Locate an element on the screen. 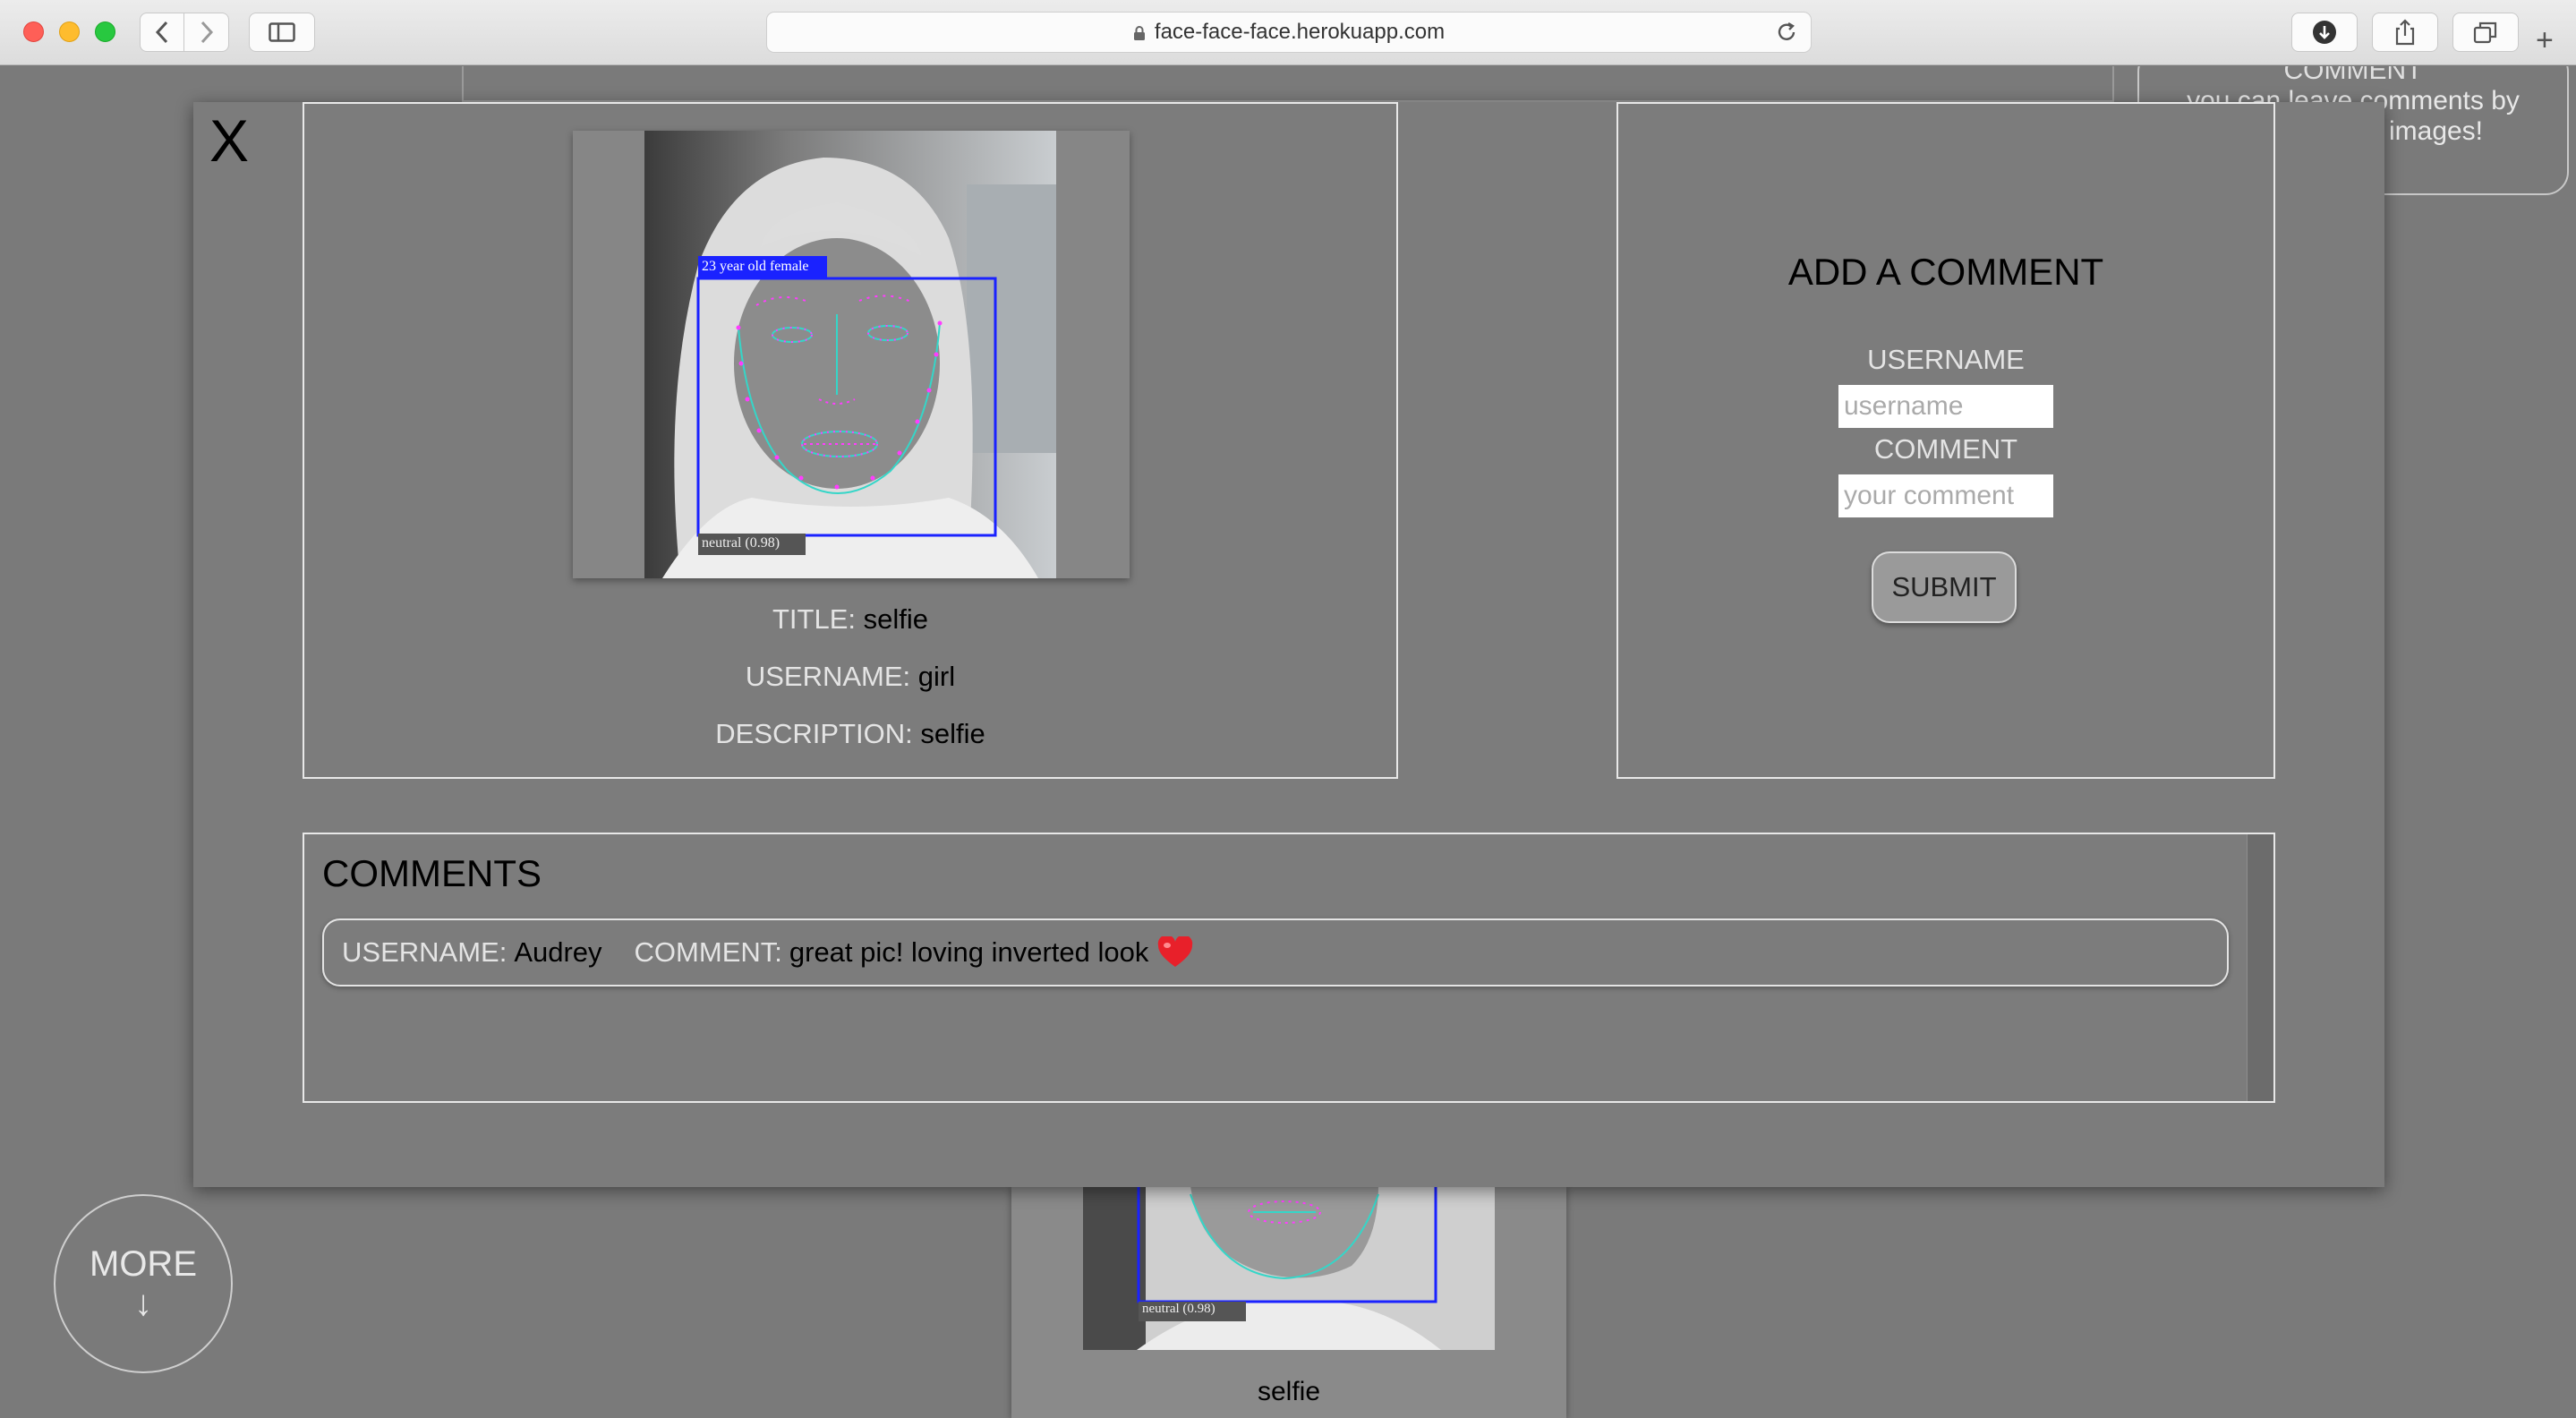 The width and height of the screenshot is (2576, 1418). username-row: USERNAME: girl is located at coordinates (850, 677).